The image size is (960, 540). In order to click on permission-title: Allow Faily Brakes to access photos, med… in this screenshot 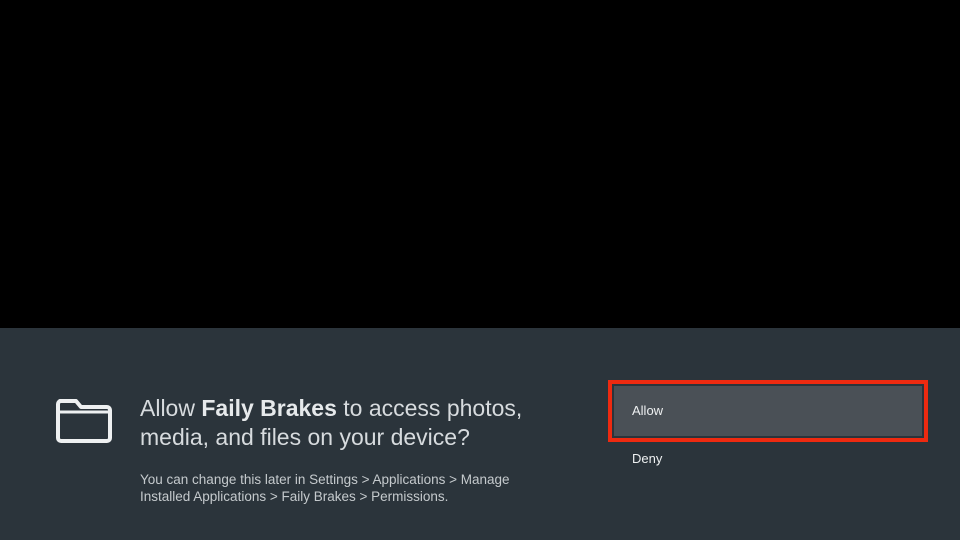, I will do `click(350, 423)`.